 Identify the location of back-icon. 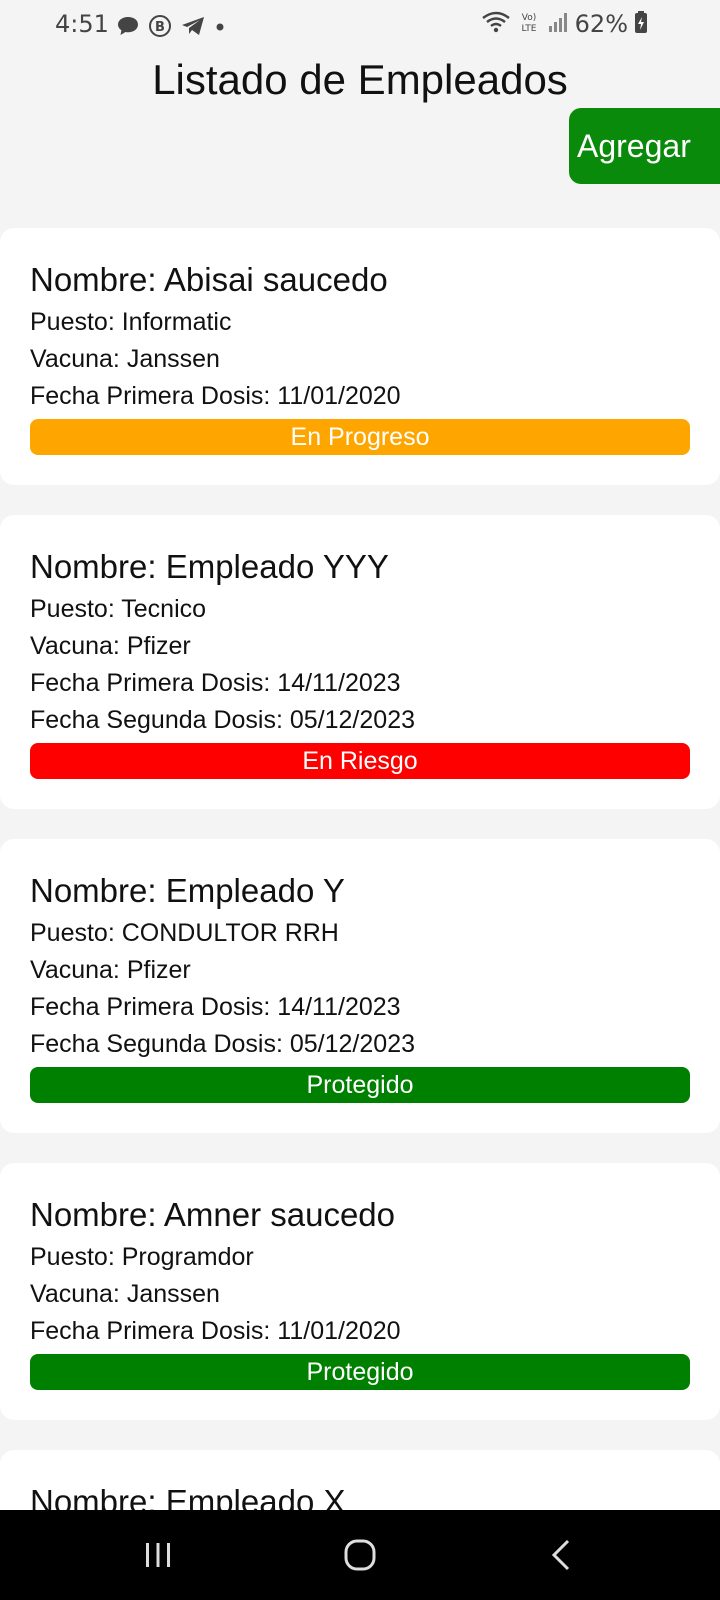
(562, 1555).